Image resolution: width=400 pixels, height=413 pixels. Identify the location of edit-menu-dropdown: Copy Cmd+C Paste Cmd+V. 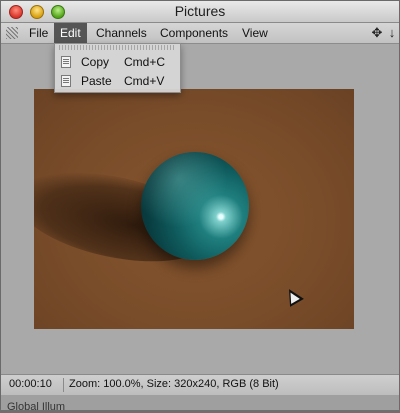
(117, 68).